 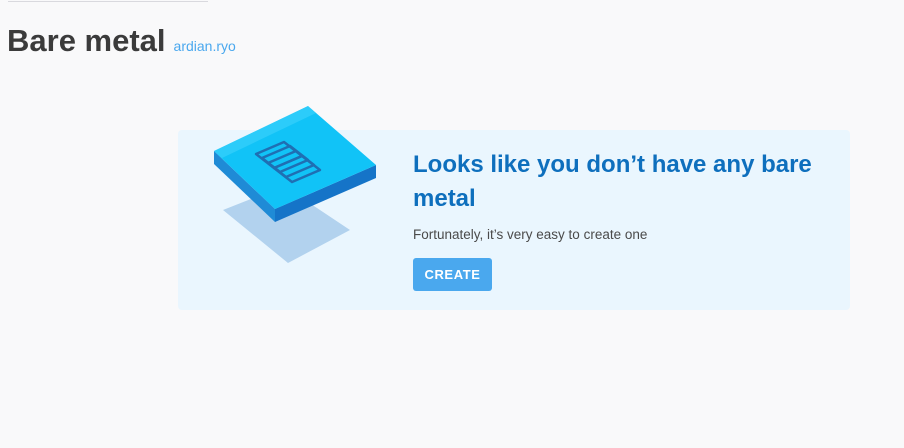 What do you see at coordinates (612, 181) in the screenshot?
I see `empty-state-title: Looks like you don’t have any bare metal` at bounding box center [612, 181].